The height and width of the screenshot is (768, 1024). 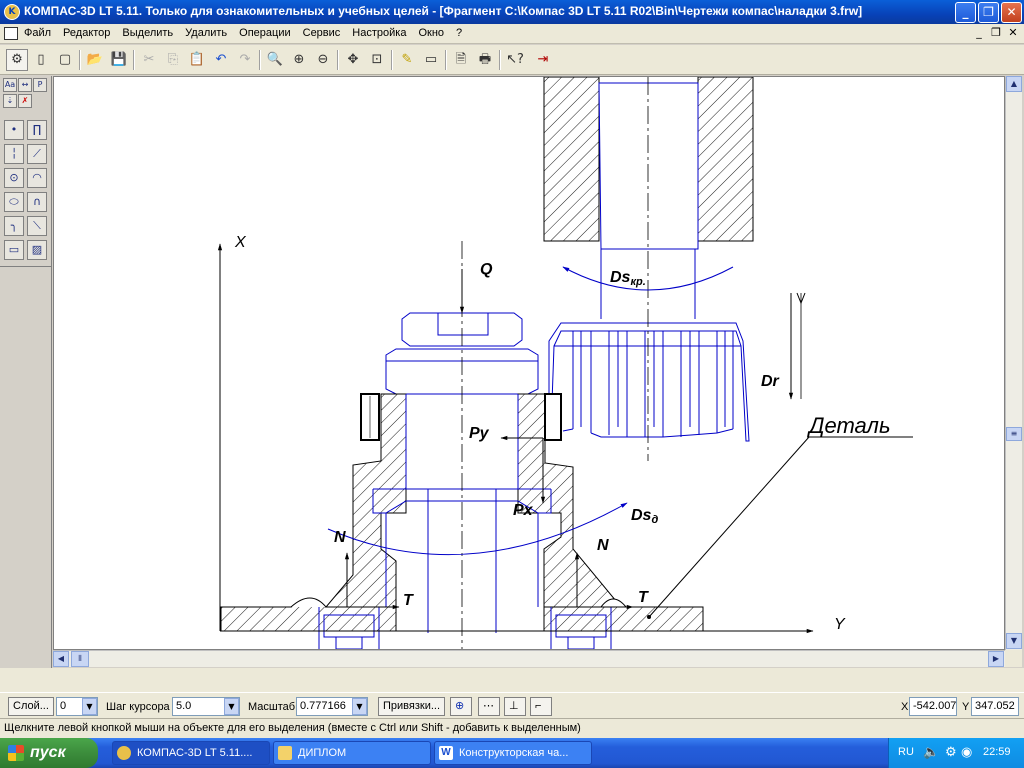 What do you see at coordinates (285, 753) in the screenshot?
I see `folder-icon` at bounding box center [285, 753].